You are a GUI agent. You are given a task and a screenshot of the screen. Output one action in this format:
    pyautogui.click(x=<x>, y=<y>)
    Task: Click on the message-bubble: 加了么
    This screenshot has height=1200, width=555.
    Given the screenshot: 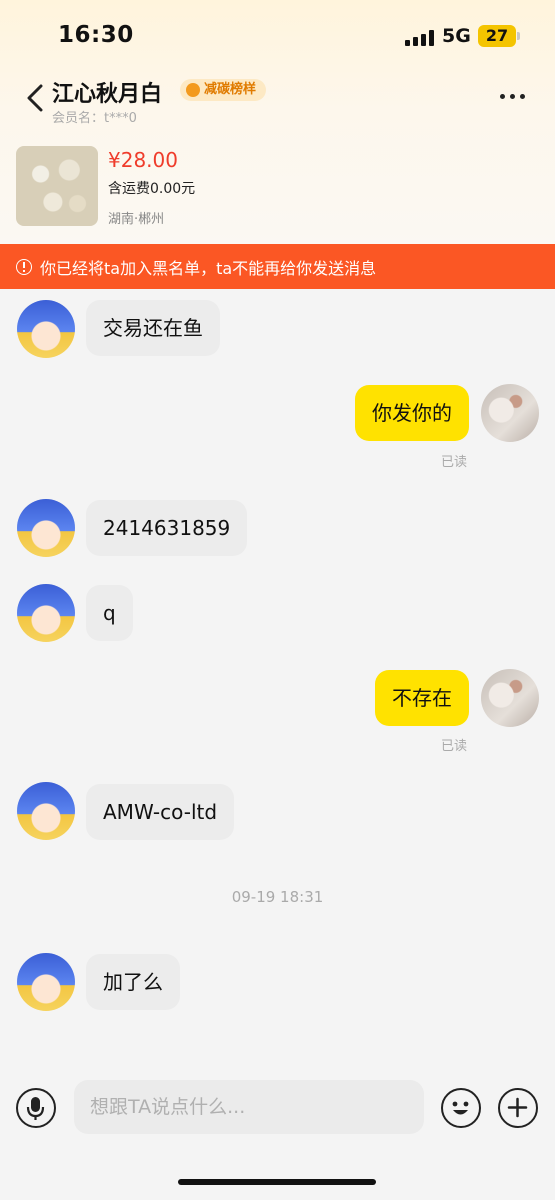 What is the action you would take?
    pyautogui.click(x=133, y=982)
    